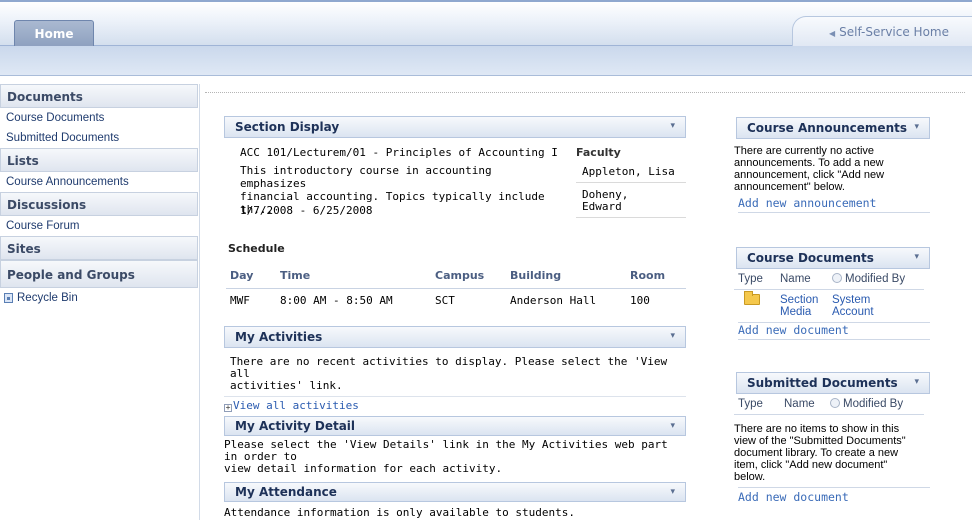  I want to click on table-header-row: Day Time Campus Building Room, so click(456, 276).